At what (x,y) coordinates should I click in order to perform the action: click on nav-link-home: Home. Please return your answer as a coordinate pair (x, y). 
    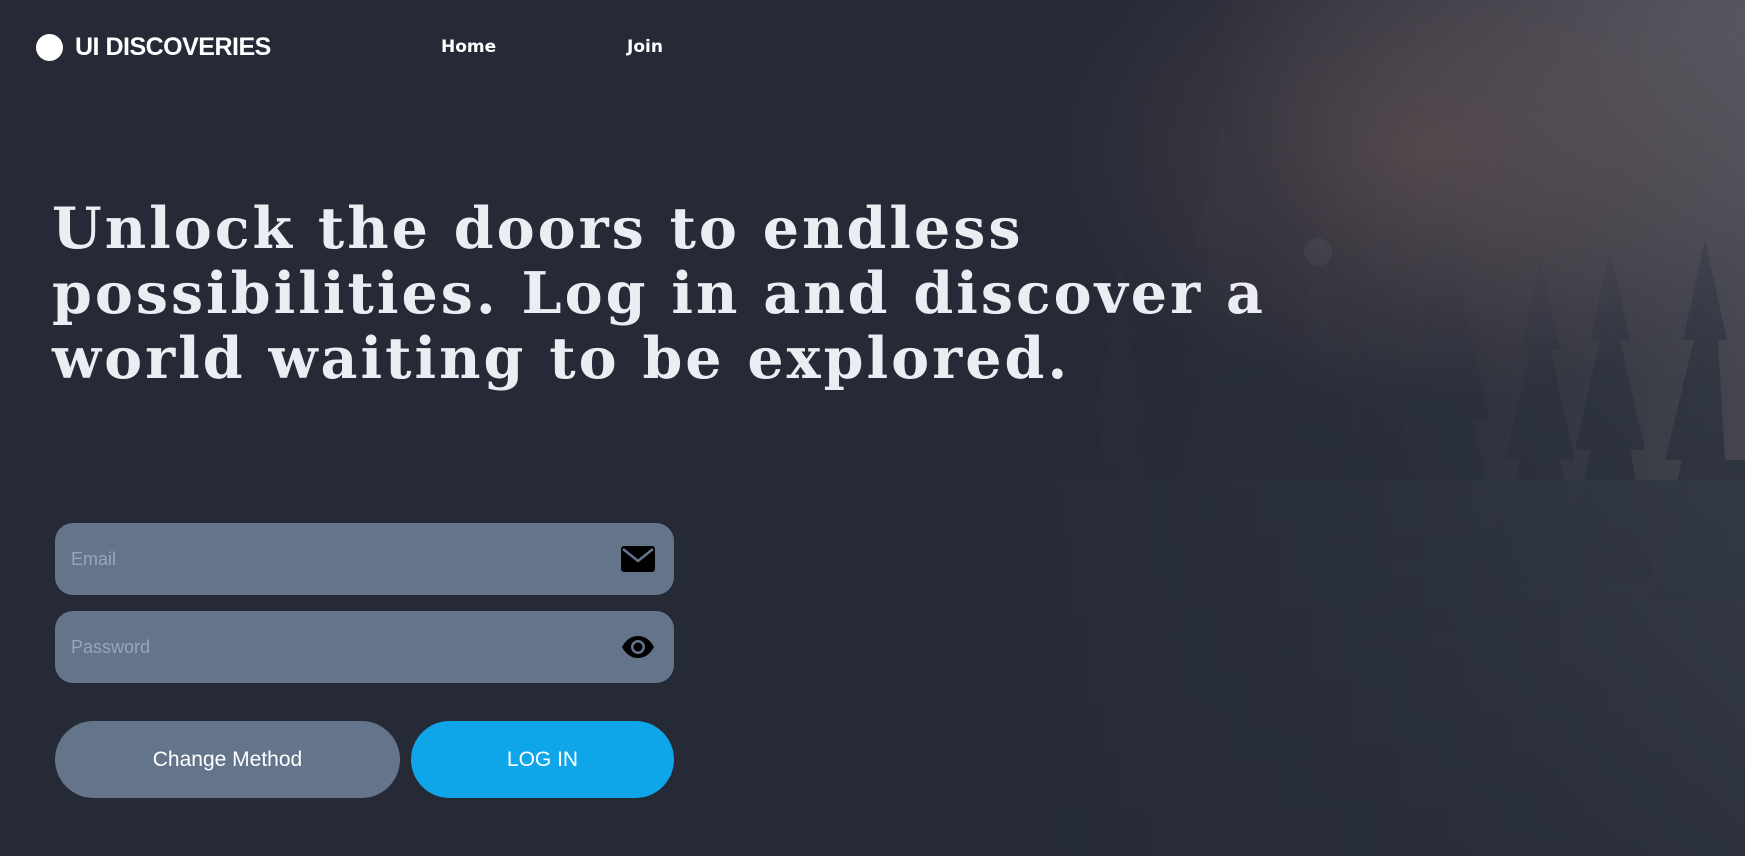
    Looking at the image, I should click on (468, 47).